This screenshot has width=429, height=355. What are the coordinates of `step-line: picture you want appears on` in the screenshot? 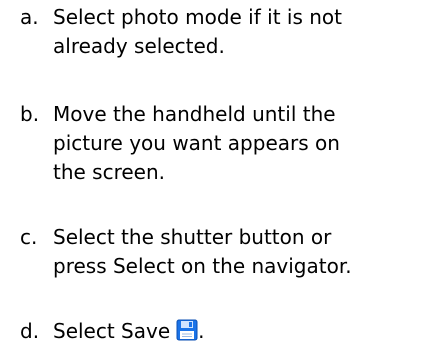 It's located at (196, 143).